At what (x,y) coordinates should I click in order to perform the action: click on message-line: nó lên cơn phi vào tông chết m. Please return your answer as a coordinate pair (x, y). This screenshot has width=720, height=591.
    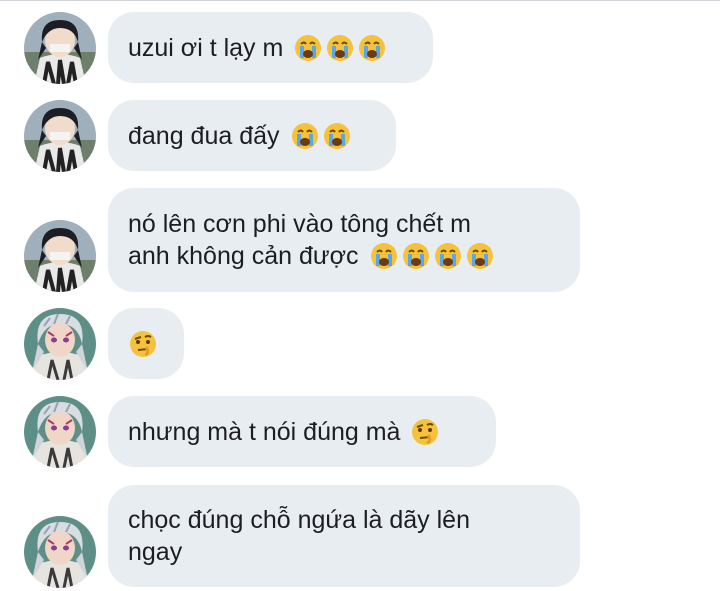
    Looking at the image, I should click on (344, 224).